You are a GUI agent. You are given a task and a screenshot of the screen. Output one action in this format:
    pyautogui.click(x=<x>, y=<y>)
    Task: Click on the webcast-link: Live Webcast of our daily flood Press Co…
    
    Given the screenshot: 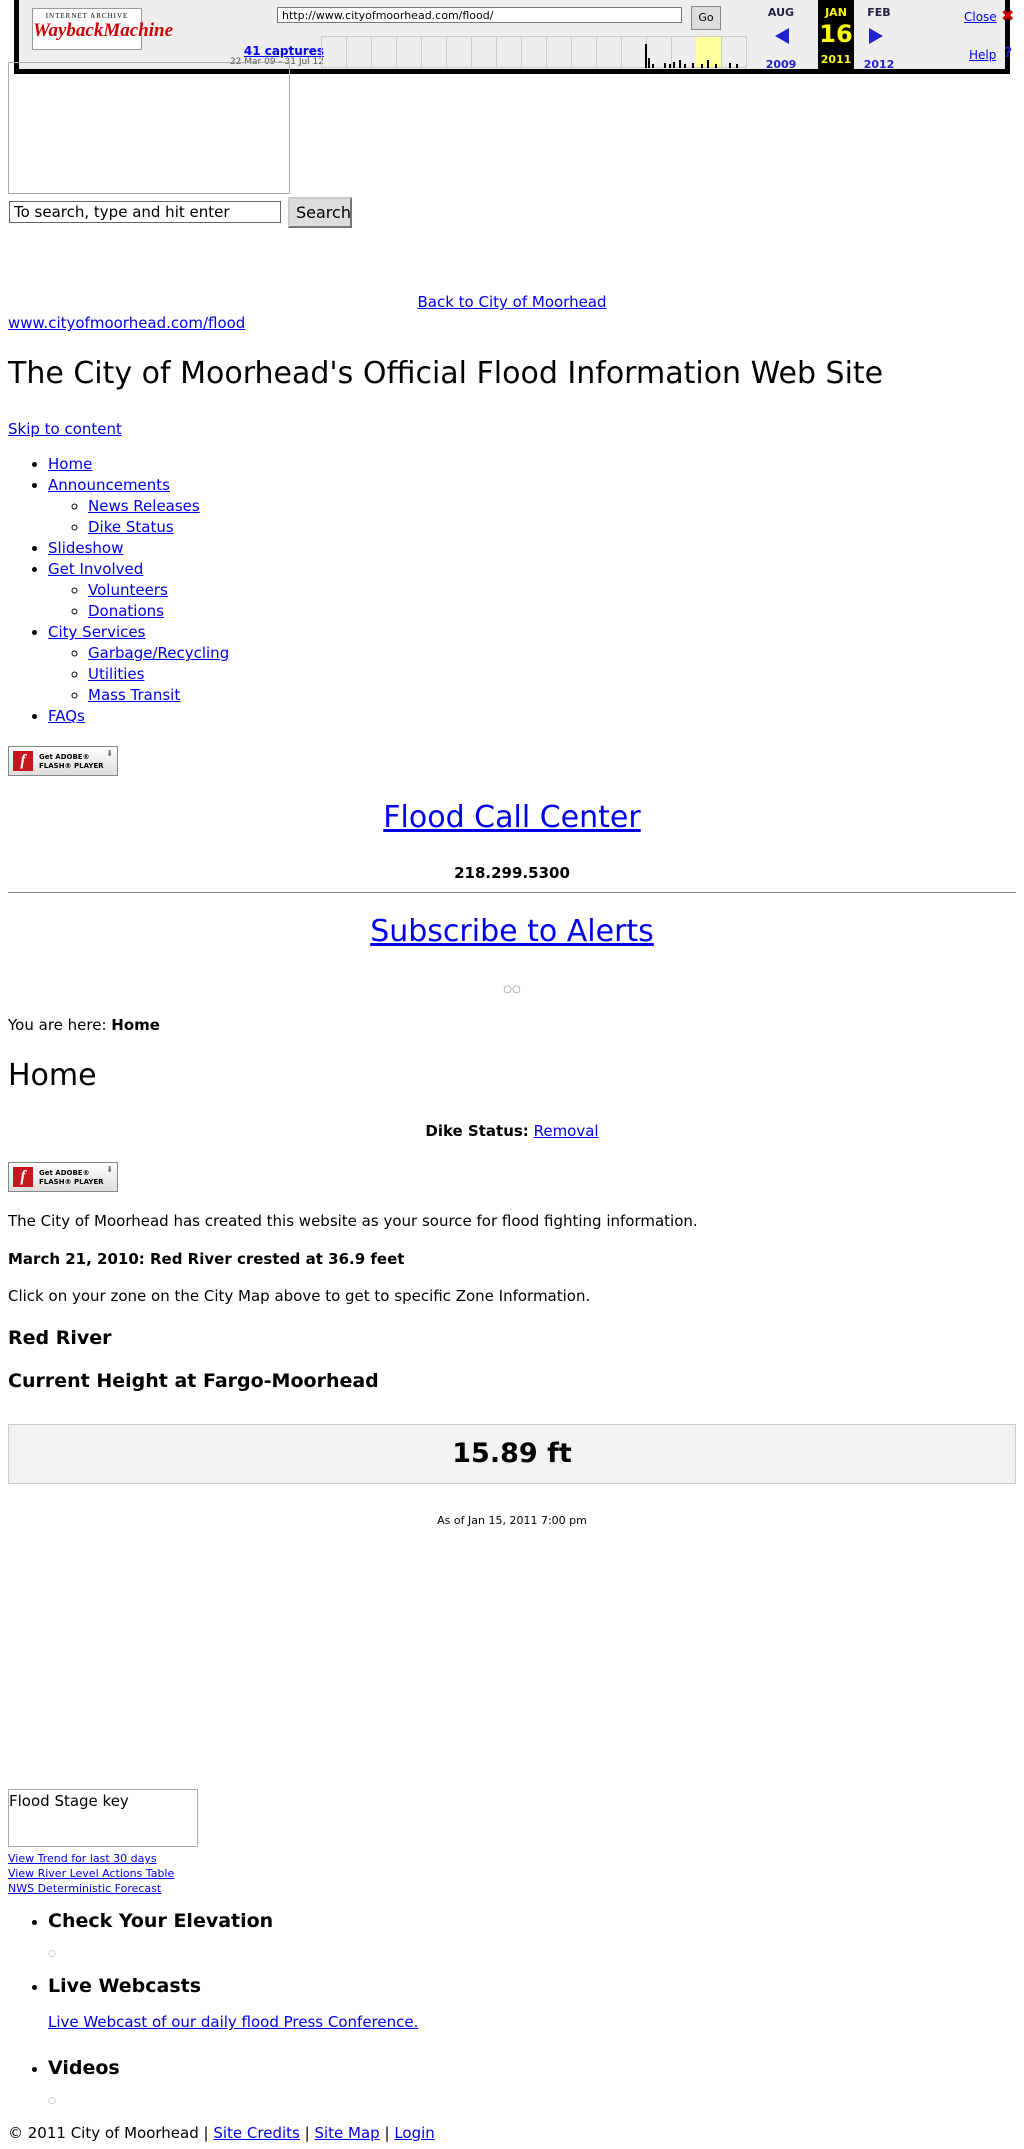 What is the action you would take?
    pyautogui.click(x=233, y=2022)
    